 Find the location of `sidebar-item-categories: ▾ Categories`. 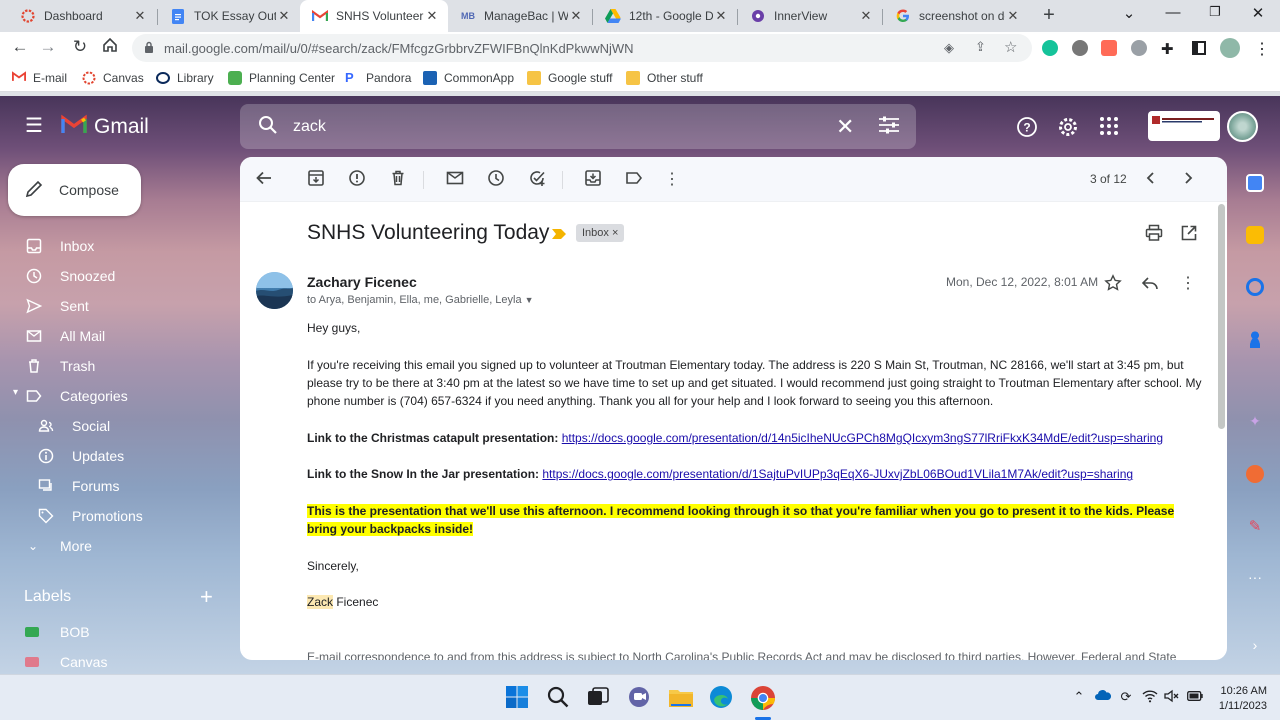

sidebar-item-categories: ▾ Categories is located at coordinates (115, 396).